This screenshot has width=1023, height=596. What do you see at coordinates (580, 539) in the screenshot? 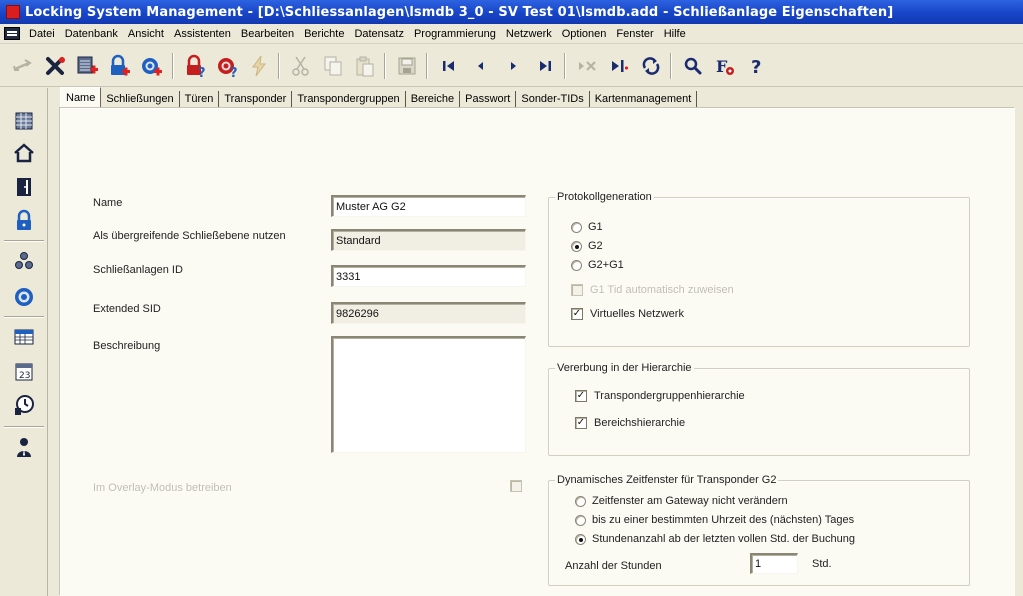
I see `radio-timewin-hours-indicator` at bounding box center [580, 539].